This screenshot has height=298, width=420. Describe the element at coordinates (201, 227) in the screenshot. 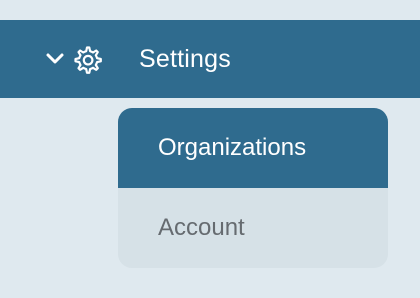

I see `submenu-item-label: Account` at that location.